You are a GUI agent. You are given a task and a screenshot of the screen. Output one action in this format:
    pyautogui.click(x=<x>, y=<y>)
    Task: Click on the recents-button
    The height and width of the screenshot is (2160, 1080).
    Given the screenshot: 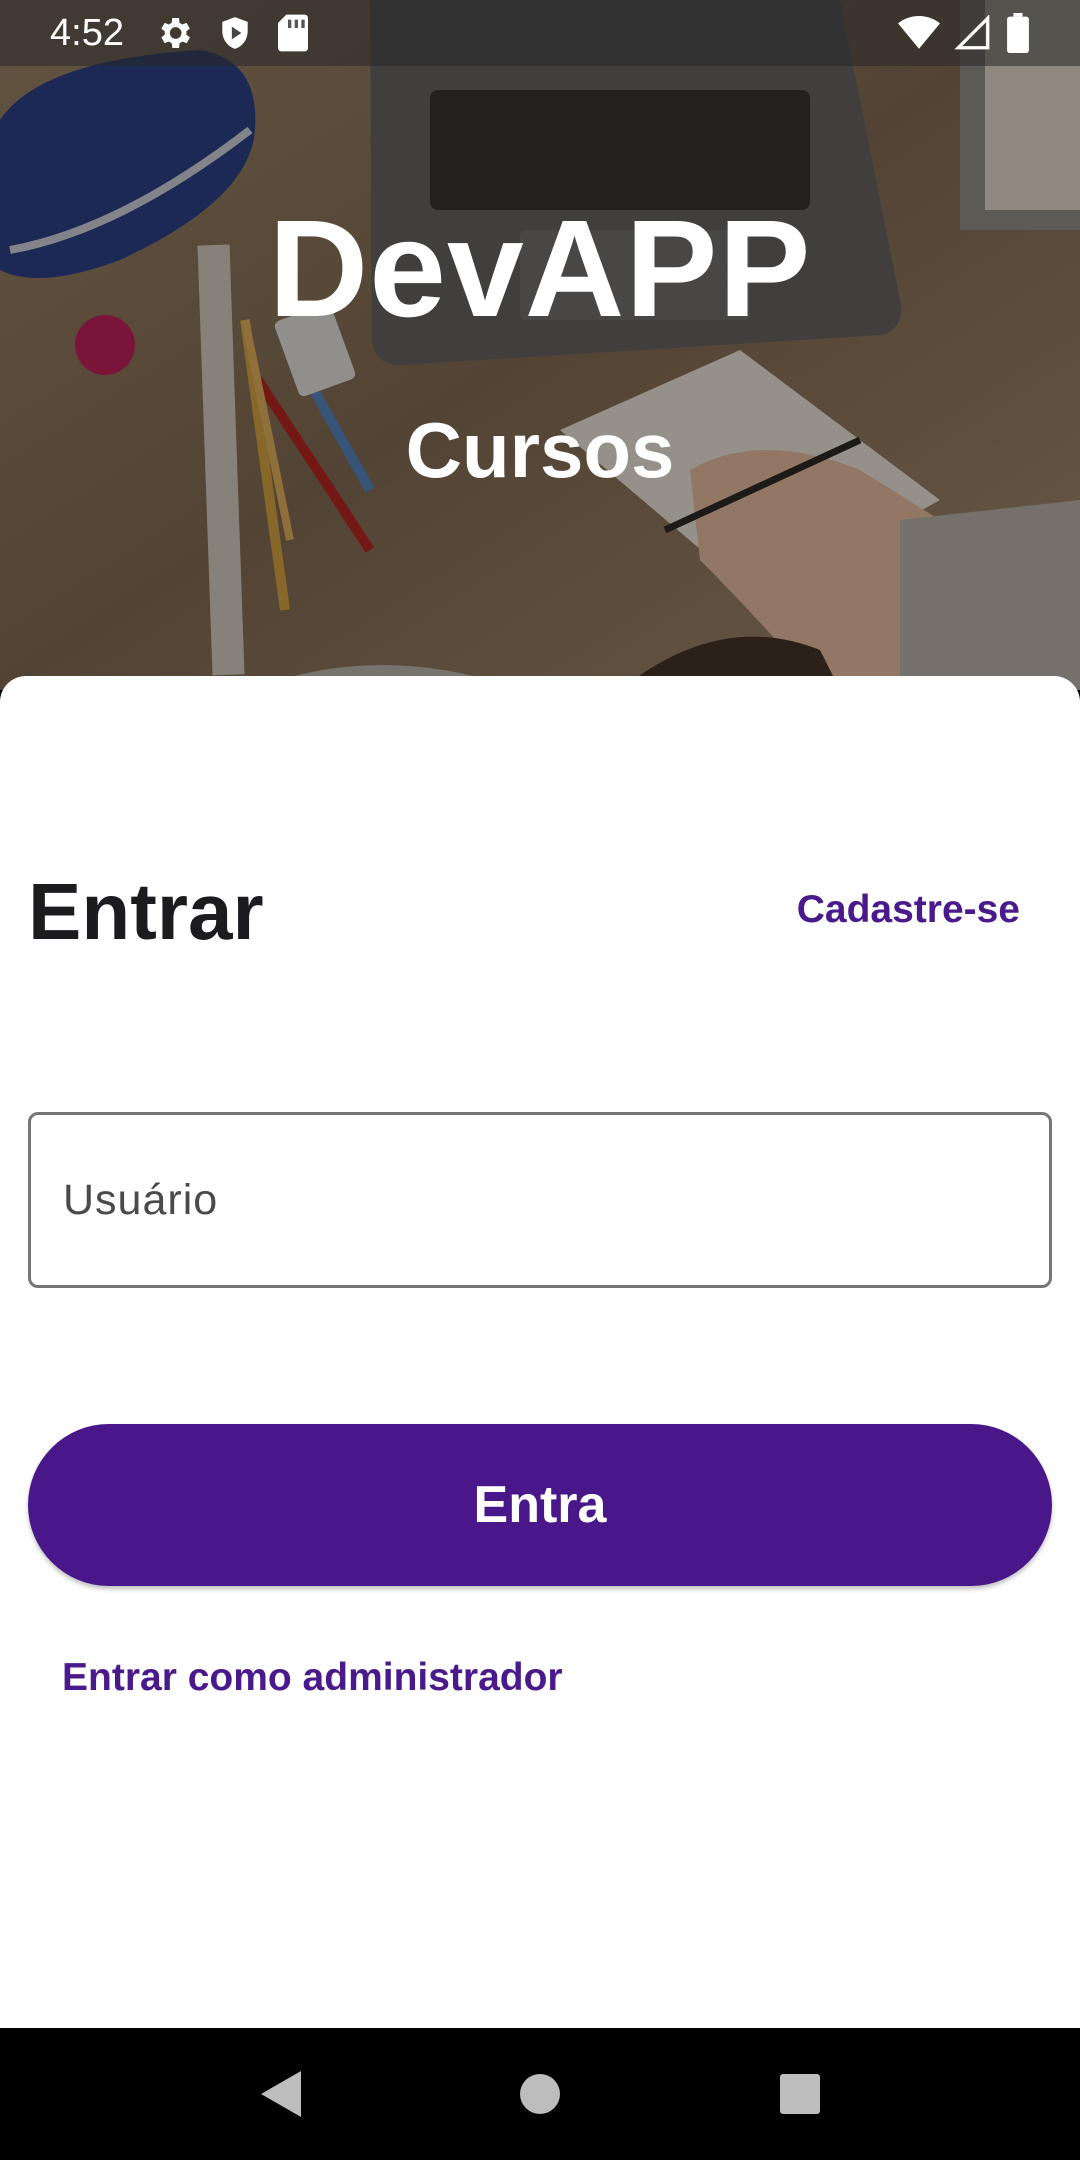 What is the action you would take?
    pyautogui.click(x=800, y=2094)
    